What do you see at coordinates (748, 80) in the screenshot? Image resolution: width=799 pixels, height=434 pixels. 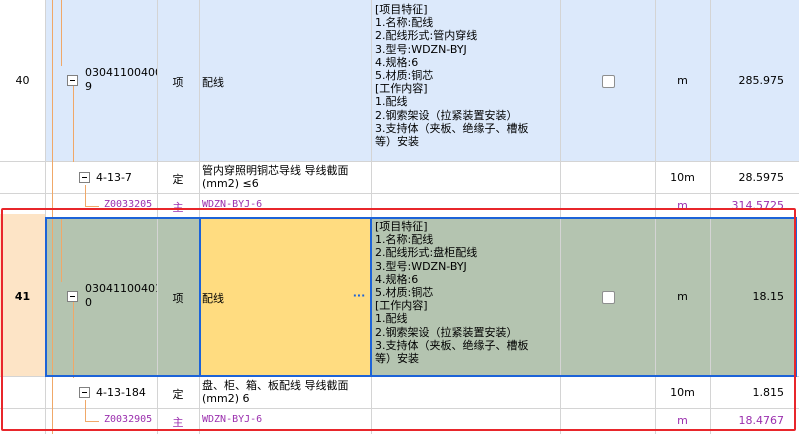 I see `row-40-quantity: 285.975` at bounding box center [748, 80].